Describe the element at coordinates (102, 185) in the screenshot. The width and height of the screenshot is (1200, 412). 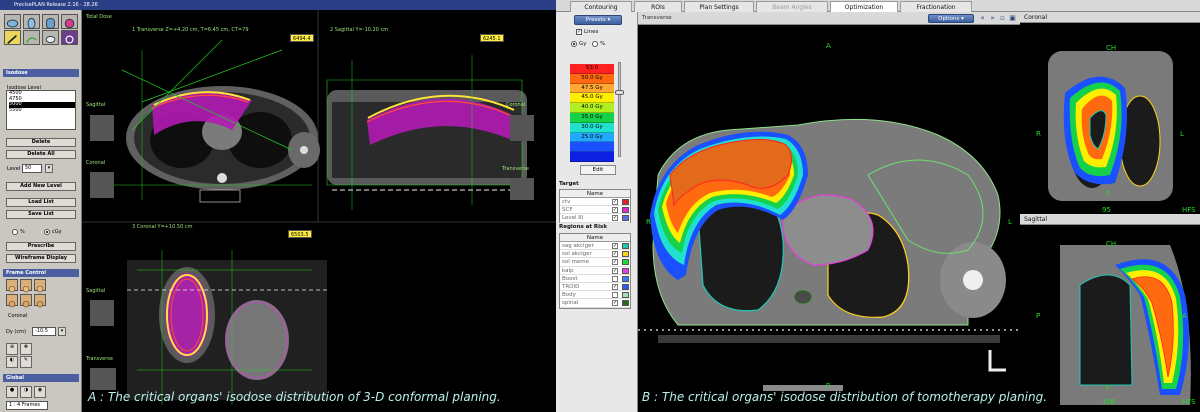
I see `thumb-coronal-image` at that location.